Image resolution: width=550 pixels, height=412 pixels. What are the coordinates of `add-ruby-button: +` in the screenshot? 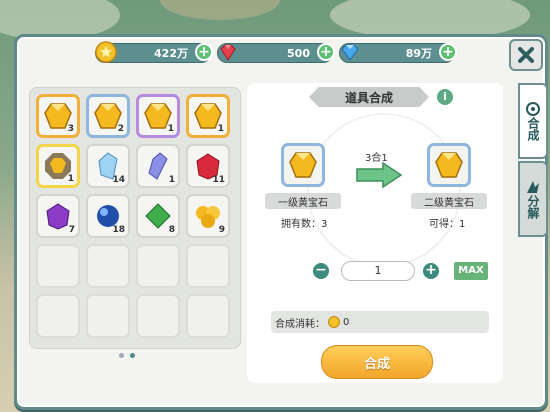 It's located at (326, 52).